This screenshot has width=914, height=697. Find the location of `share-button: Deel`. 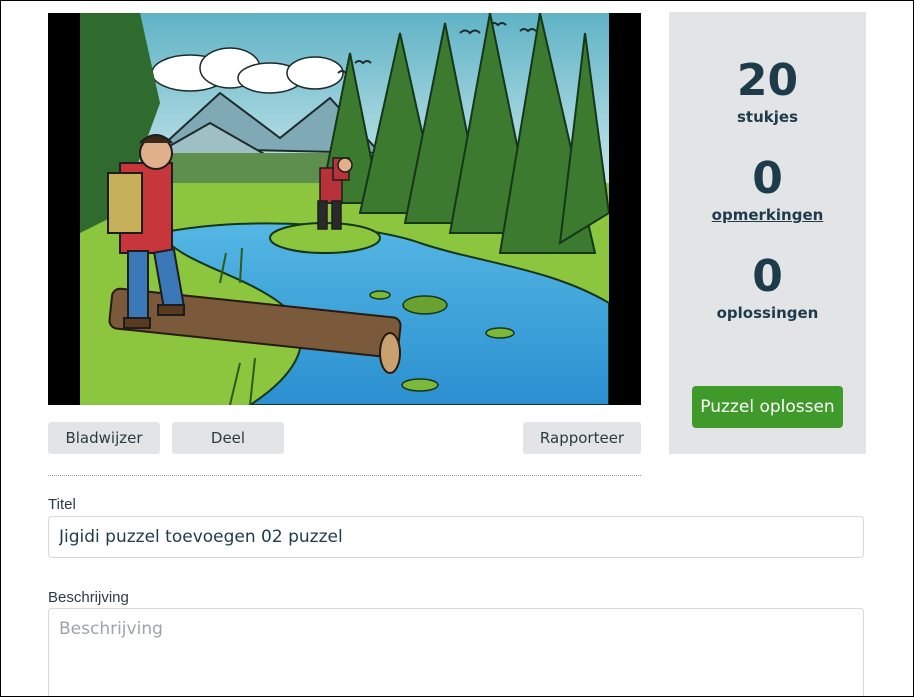

share-button: Deel is located at coordinates (228, 438).